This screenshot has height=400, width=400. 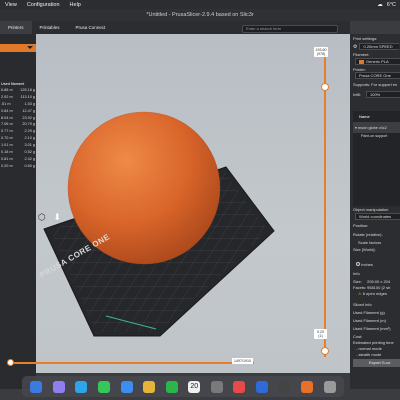 What do you see at coordinates (358, 264) in the screenshot?
I see `checkbox-icon` at bounding box center [358, 264].